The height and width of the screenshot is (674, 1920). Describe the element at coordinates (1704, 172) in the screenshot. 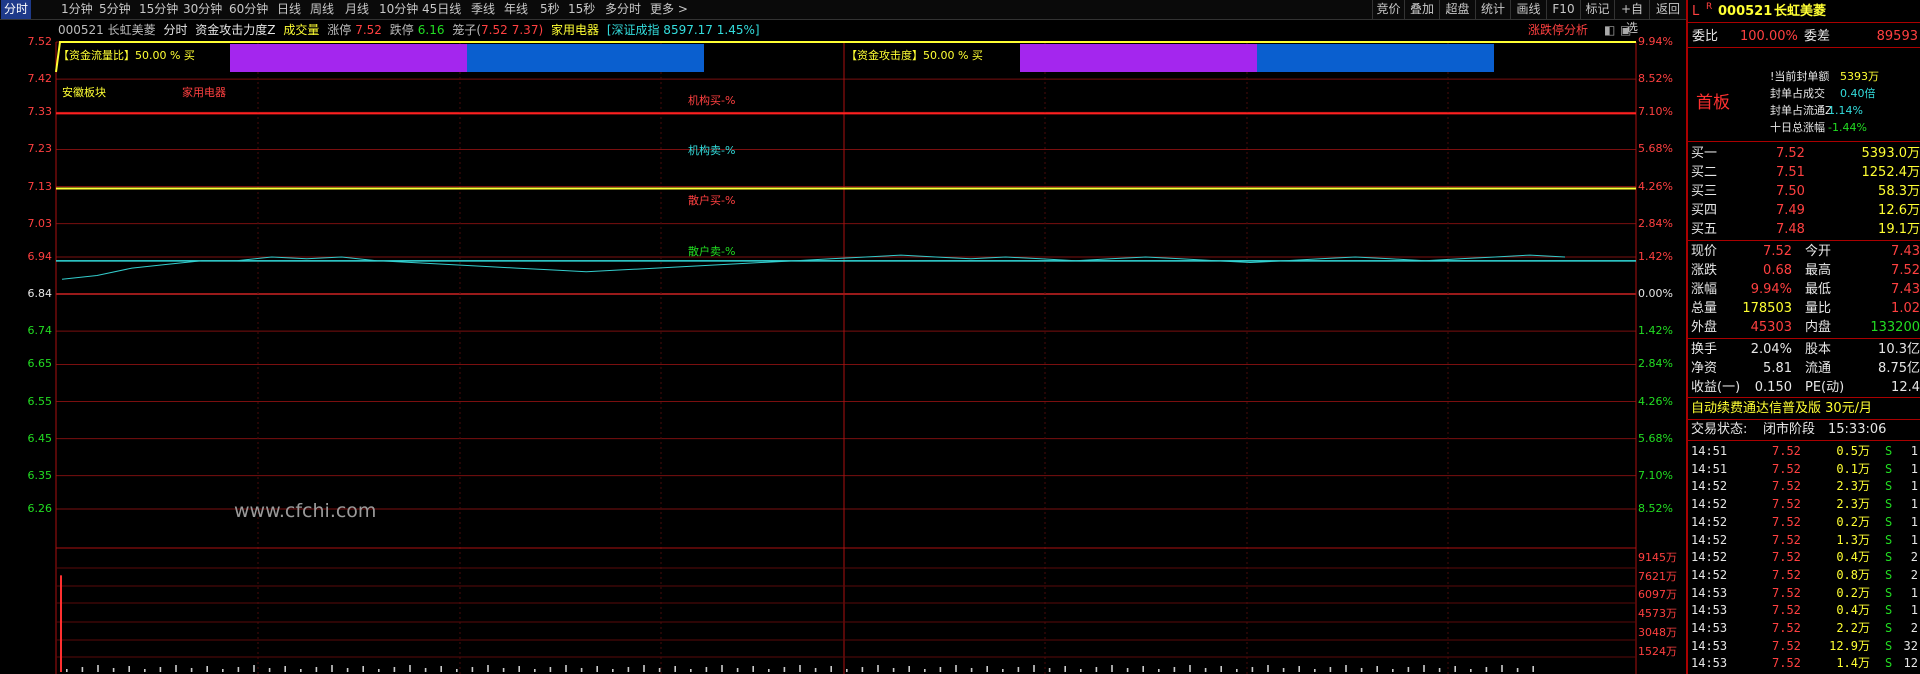

I see `bid-label-1: 买二` at that location.